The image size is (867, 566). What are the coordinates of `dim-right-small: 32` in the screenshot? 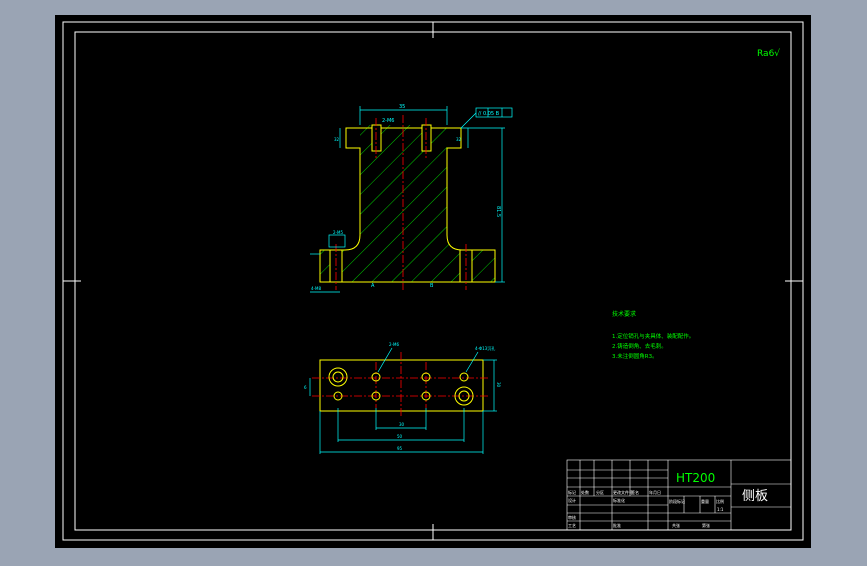 It's located at (459, 139).